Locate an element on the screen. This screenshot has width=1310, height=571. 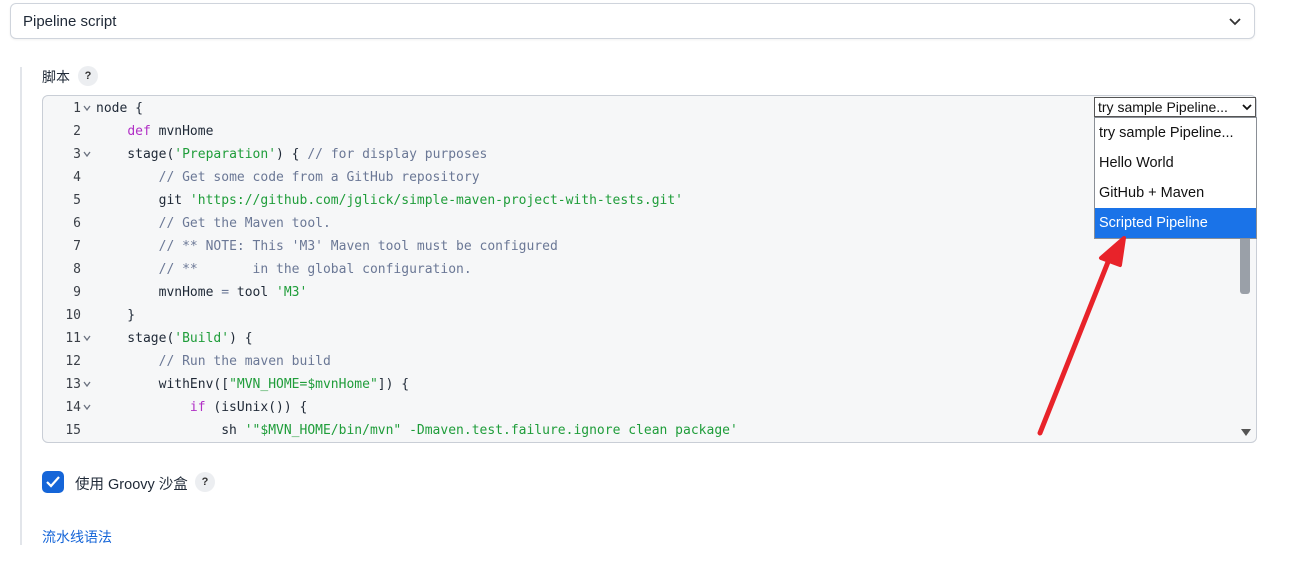
script-label: 脚本 is located at coordinates (56, 77).